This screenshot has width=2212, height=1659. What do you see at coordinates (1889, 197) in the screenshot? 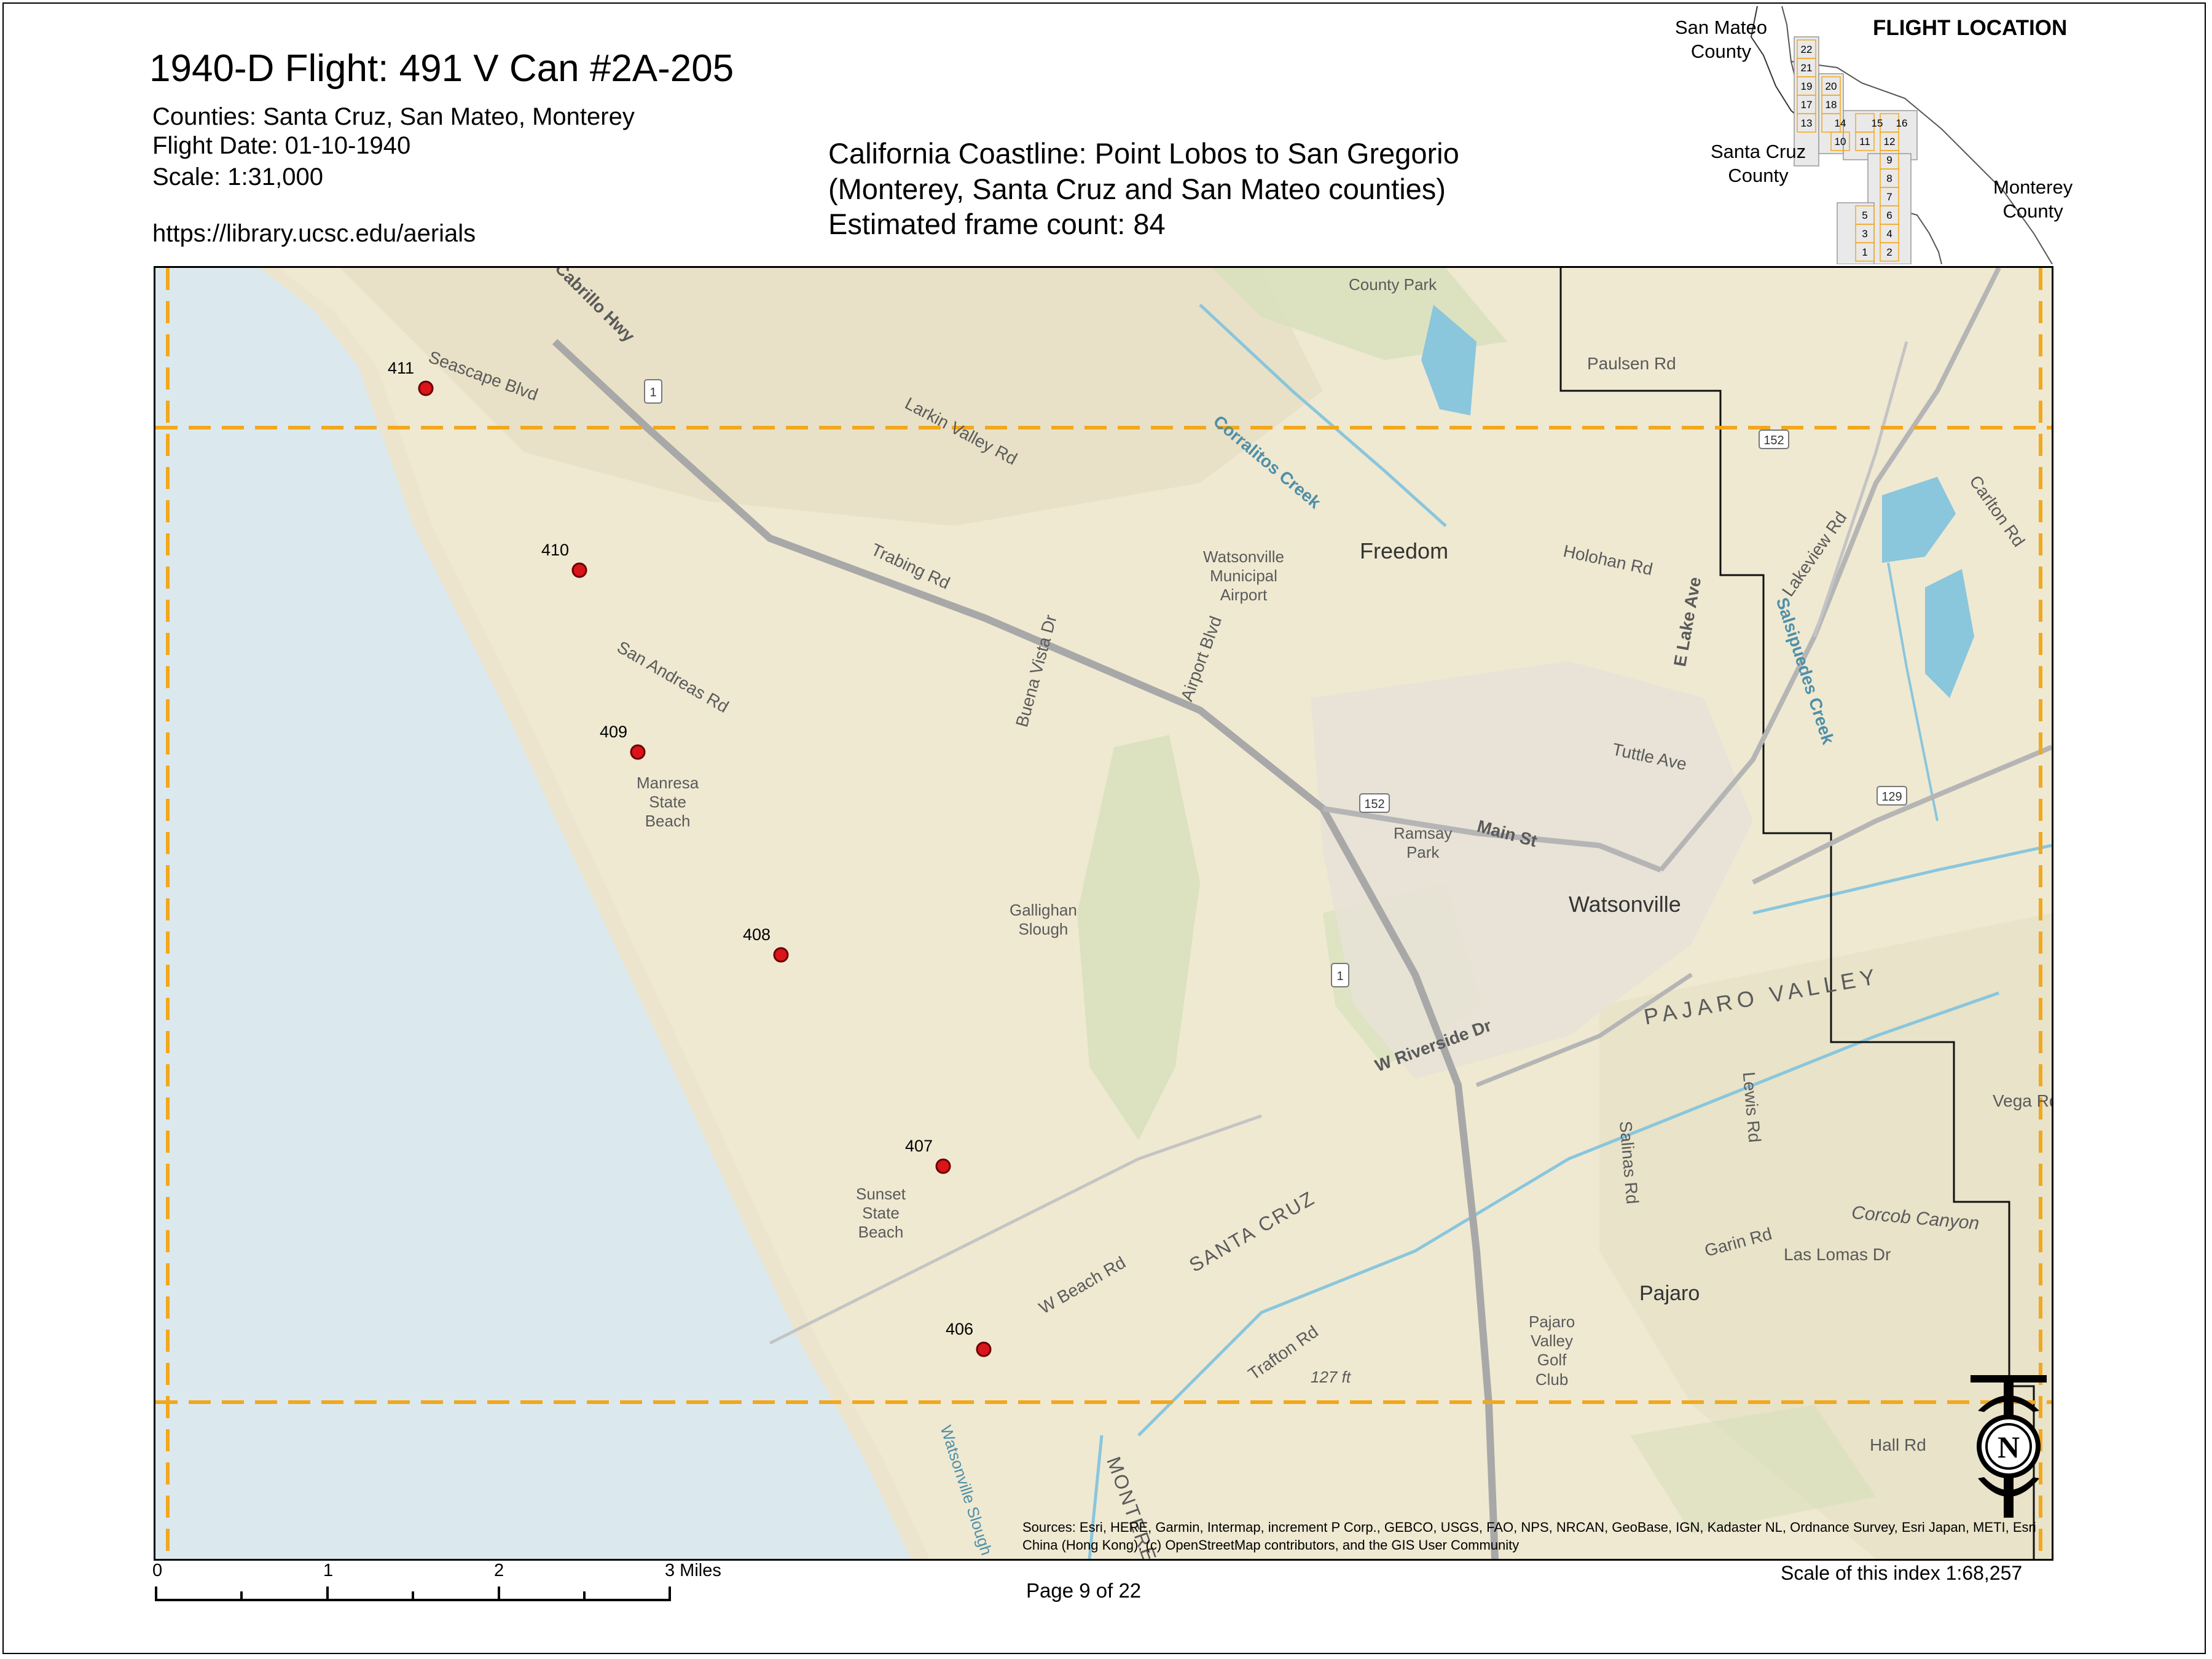
I see `svg-text: 7` at bounding box center [1889, 197].